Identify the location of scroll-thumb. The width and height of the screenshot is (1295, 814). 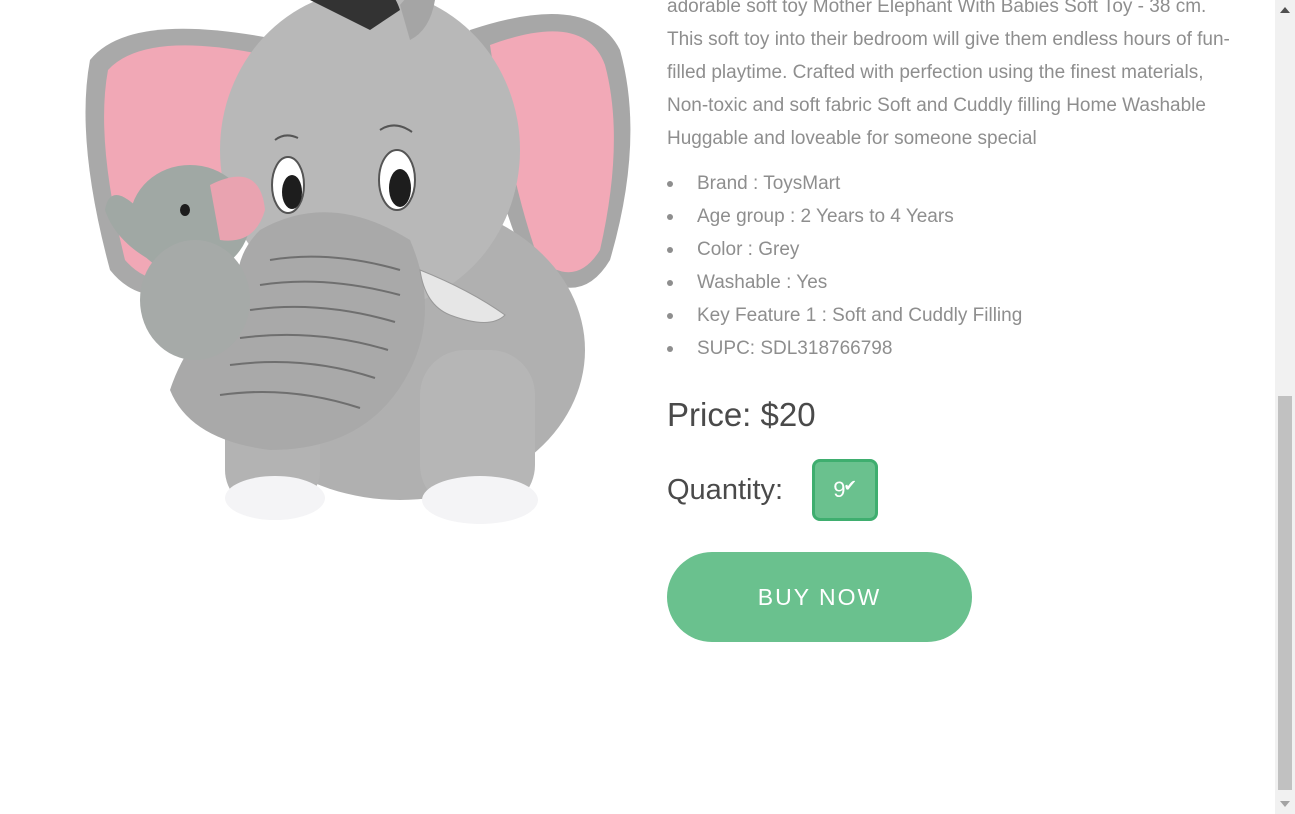
(1285, 593).